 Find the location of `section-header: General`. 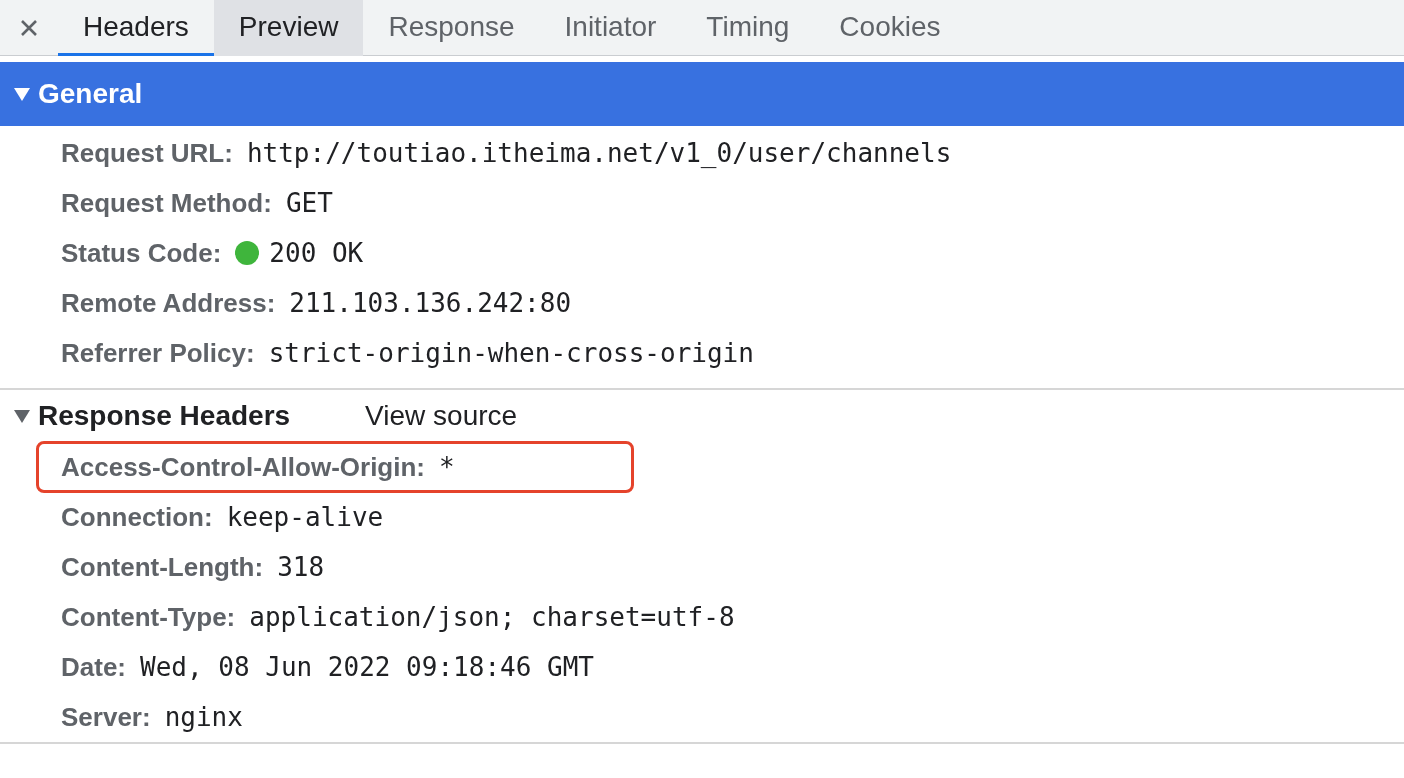

section-header: General is located at coordinates (702, 94).